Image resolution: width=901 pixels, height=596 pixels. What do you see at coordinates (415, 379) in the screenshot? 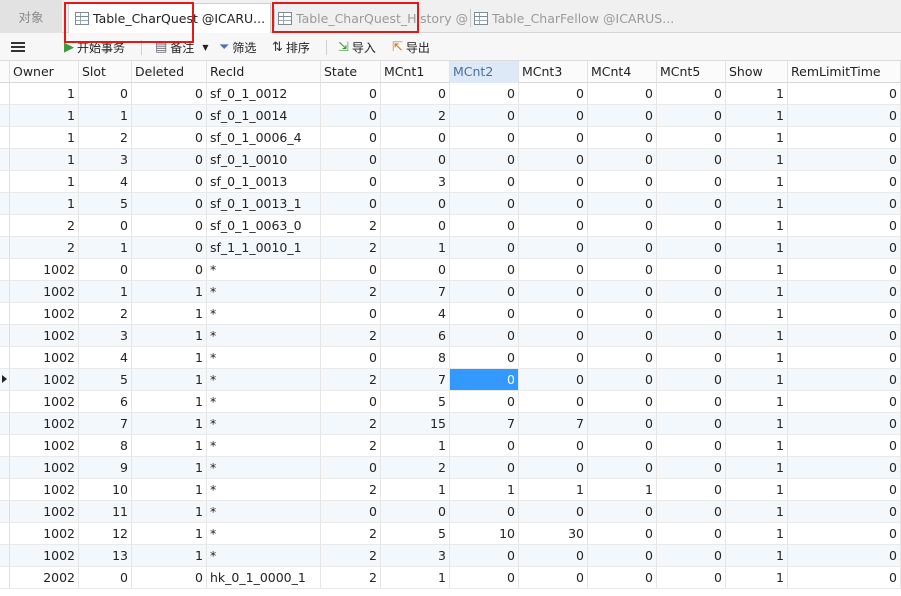
I see `cell-mcnt1: 7` at bounding box center [415, 379].